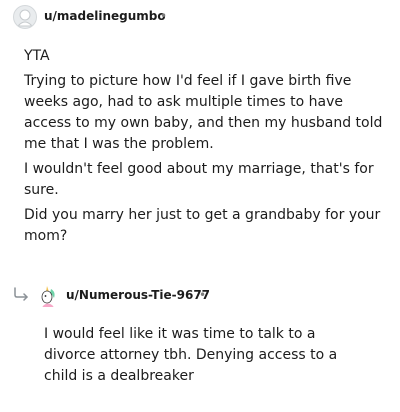 This screenshot has width=400, height=412. Describe the element at coordinates (48, 296) in the screenshot. I see `unicorn-avatar-icon` at that location.